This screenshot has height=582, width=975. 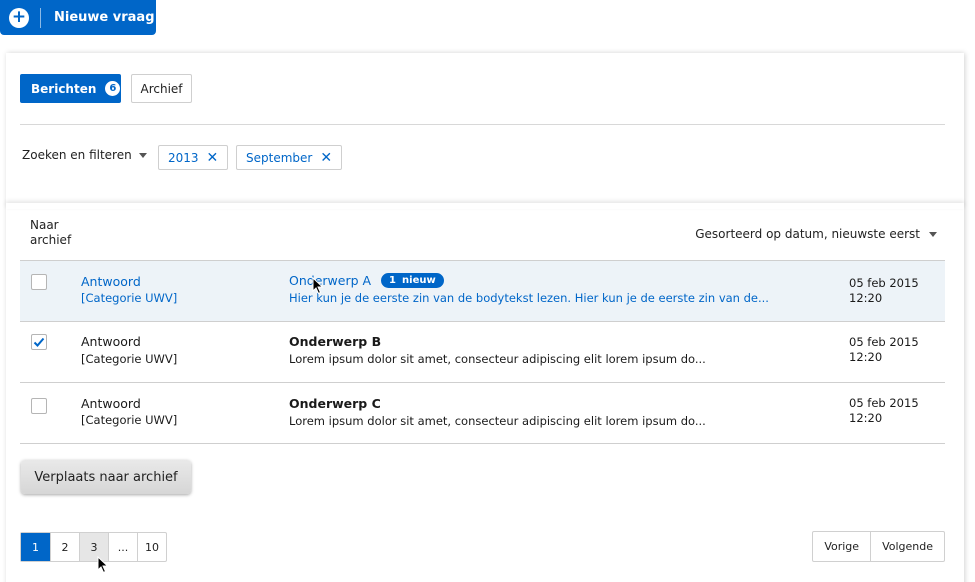 What do you see at coordinates (183, 157) in the screenshot?
I see `filter-chip-label: 2013` at bounding box center [183, 157].